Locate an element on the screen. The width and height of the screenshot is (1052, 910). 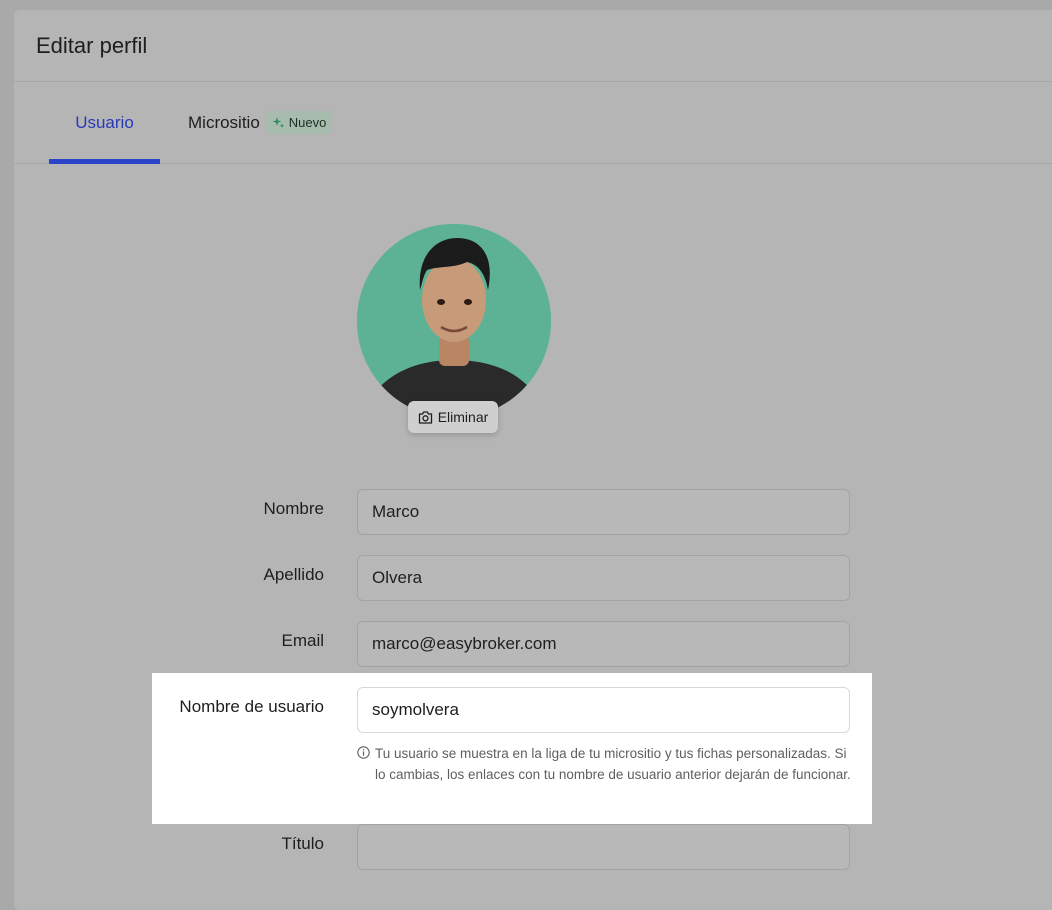
apellido-field: Olvera is located at coordinates (603, 578).